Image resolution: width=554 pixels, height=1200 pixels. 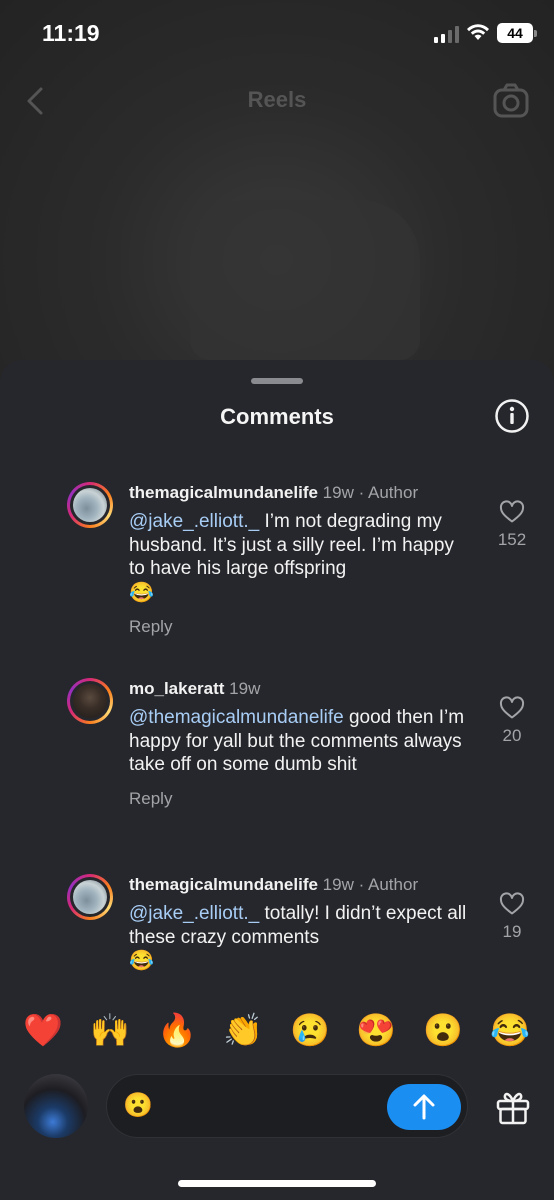 What do you see at coordinates (478, 32) in the screenshot?
I see `wifi-icon` at bounding box center [478, 32].